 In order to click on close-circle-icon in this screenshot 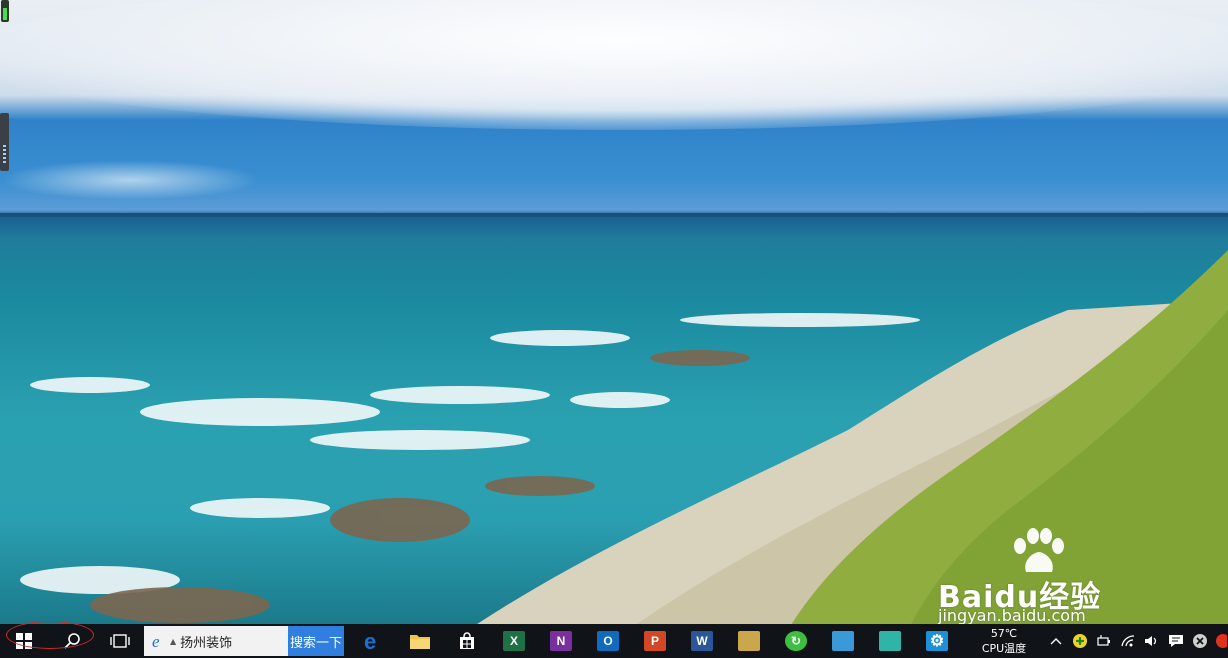, I will do `click(1200, 641)`.